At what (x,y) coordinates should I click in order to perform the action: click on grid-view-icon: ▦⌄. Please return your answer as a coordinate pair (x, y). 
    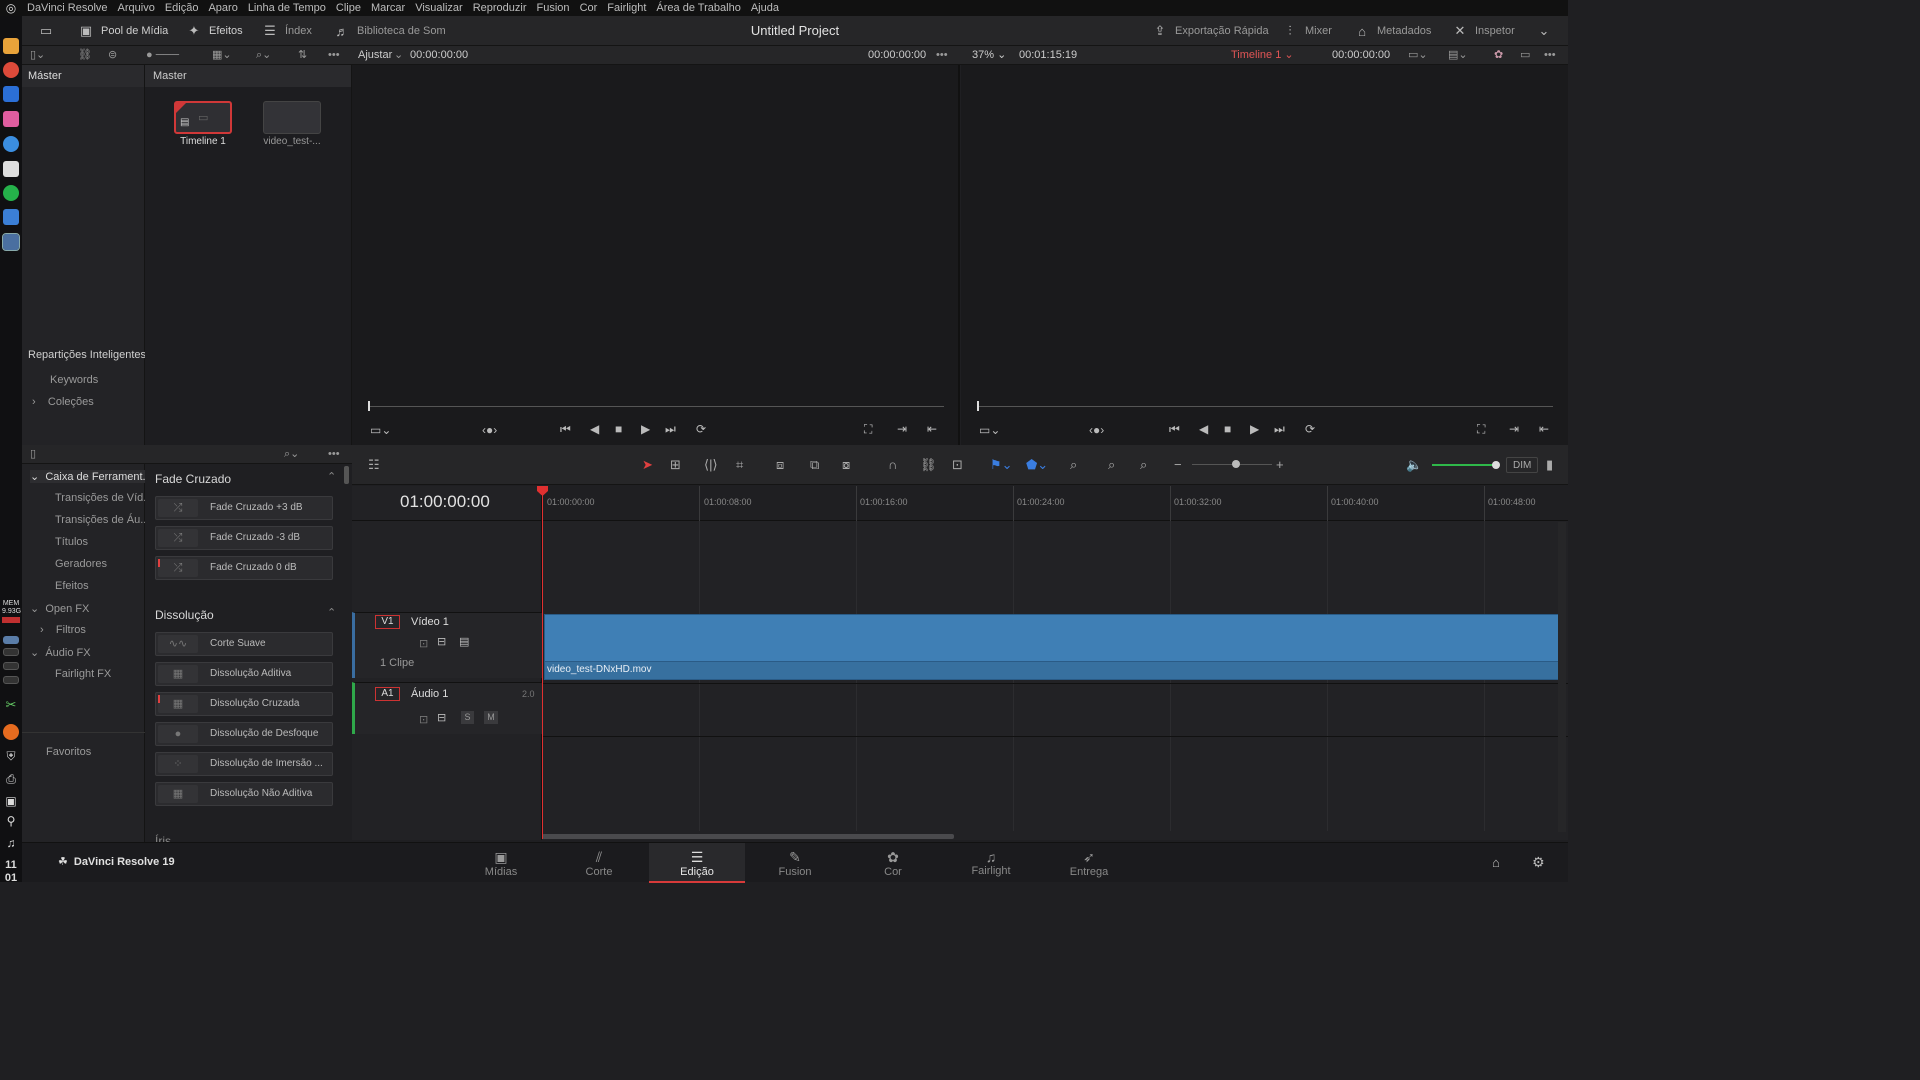
    Looking at the image, I should click on (222, 55).